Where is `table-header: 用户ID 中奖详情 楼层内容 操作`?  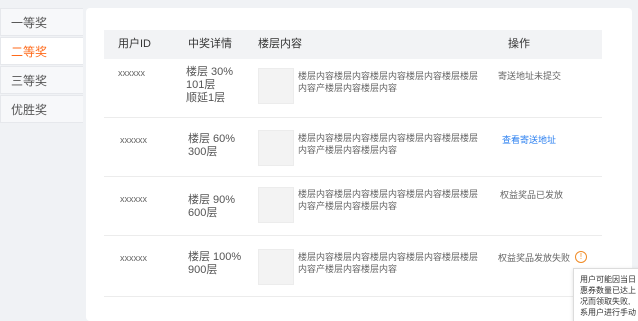
table-header: 用户ID 中奖详情 楼层内容 操作 is located at coordinates (353, 44).